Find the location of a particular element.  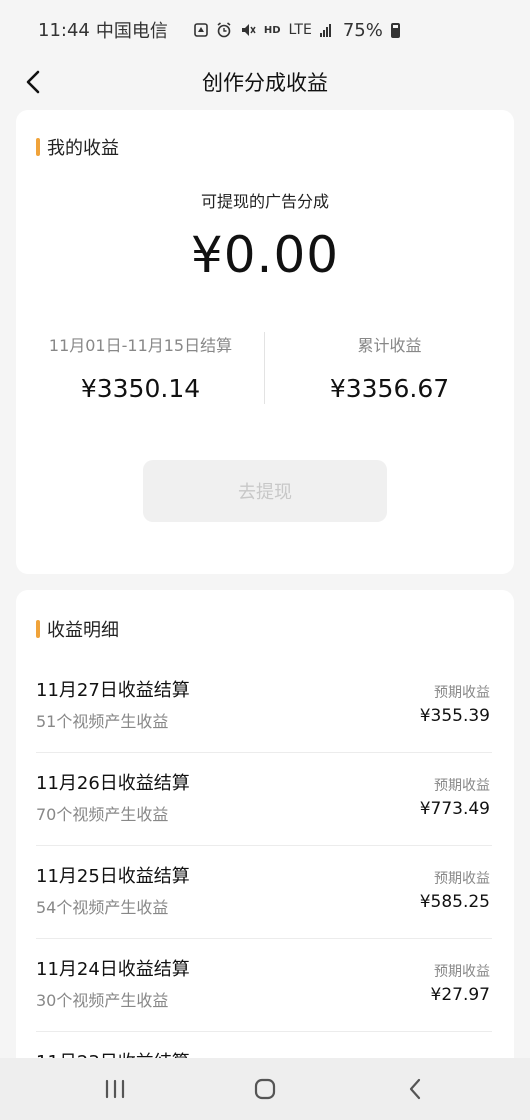

system-nav-bar is located at coordinates (265, 1089).